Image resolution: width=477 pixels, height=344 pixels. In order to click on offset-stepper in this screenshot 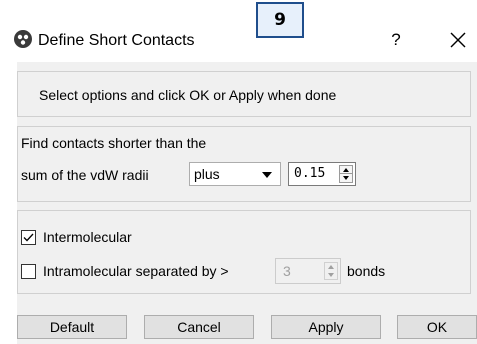, I will do `click(346, 174)`.